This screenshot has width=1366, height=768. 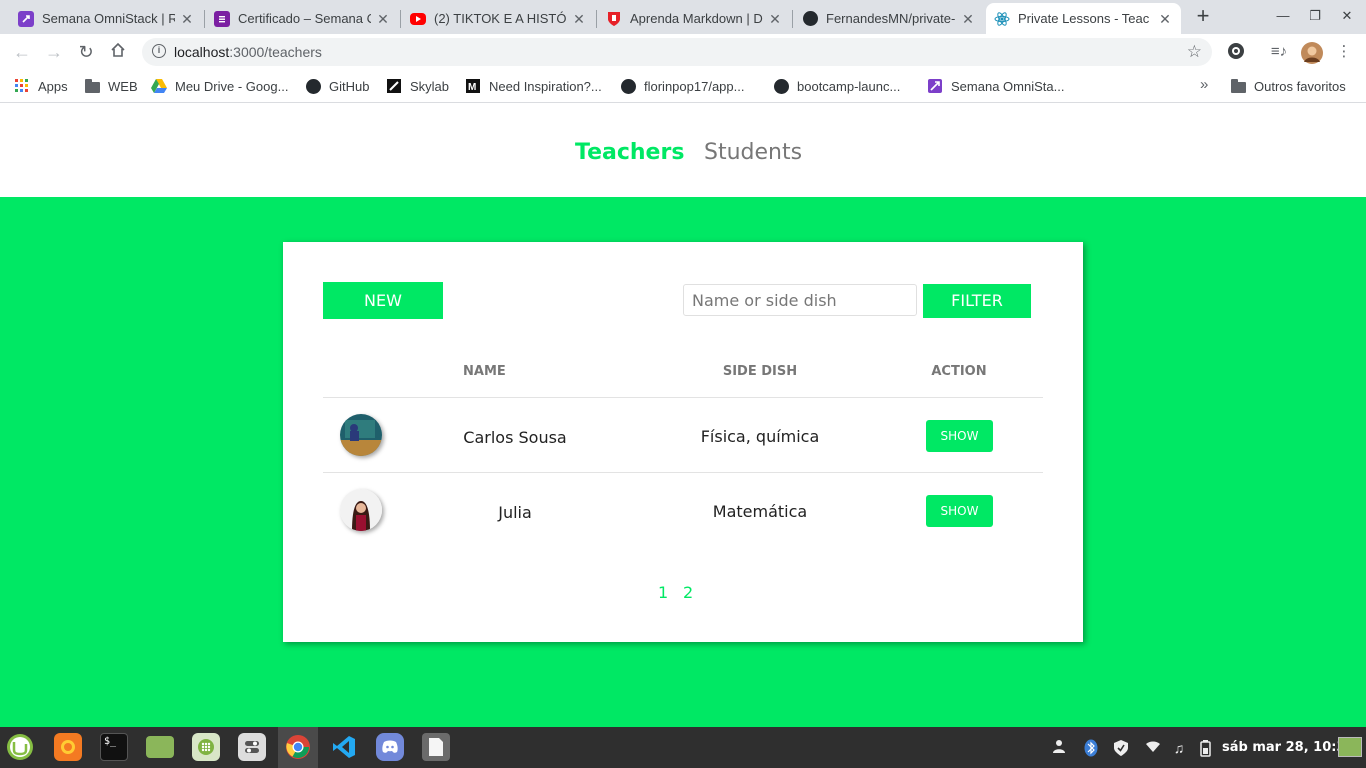 What do you see at coordinates (694, 18) in the screenshot?
I see `browser-tab: Aprenda Markdown | D ✕` at bounding box center [694, 18].